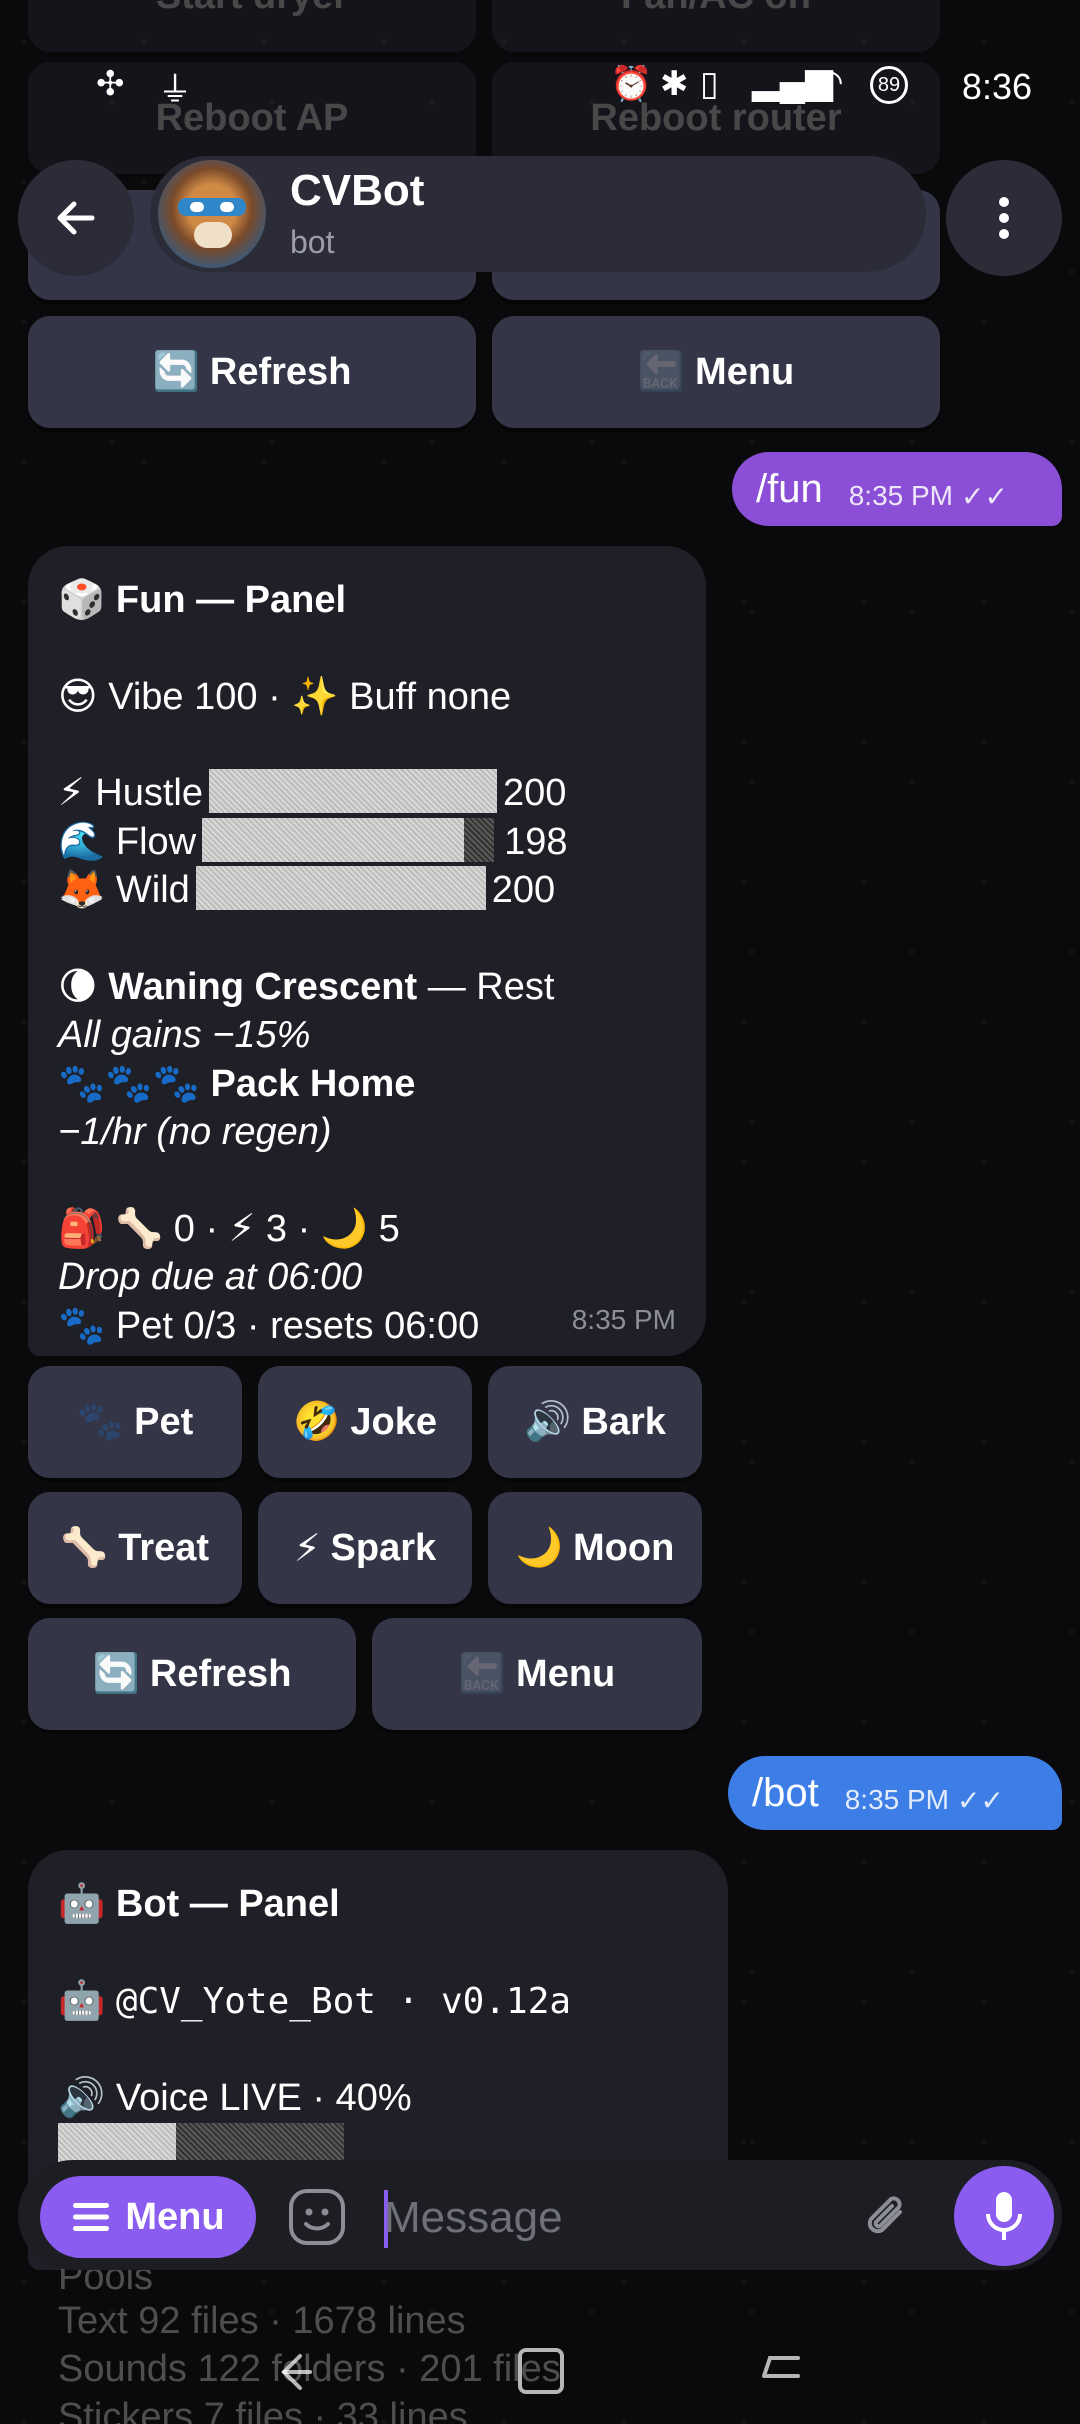 This screenshot has width=1080, height=2424. I want to click on sunglasses-icon: 😎, so click(78, 696).